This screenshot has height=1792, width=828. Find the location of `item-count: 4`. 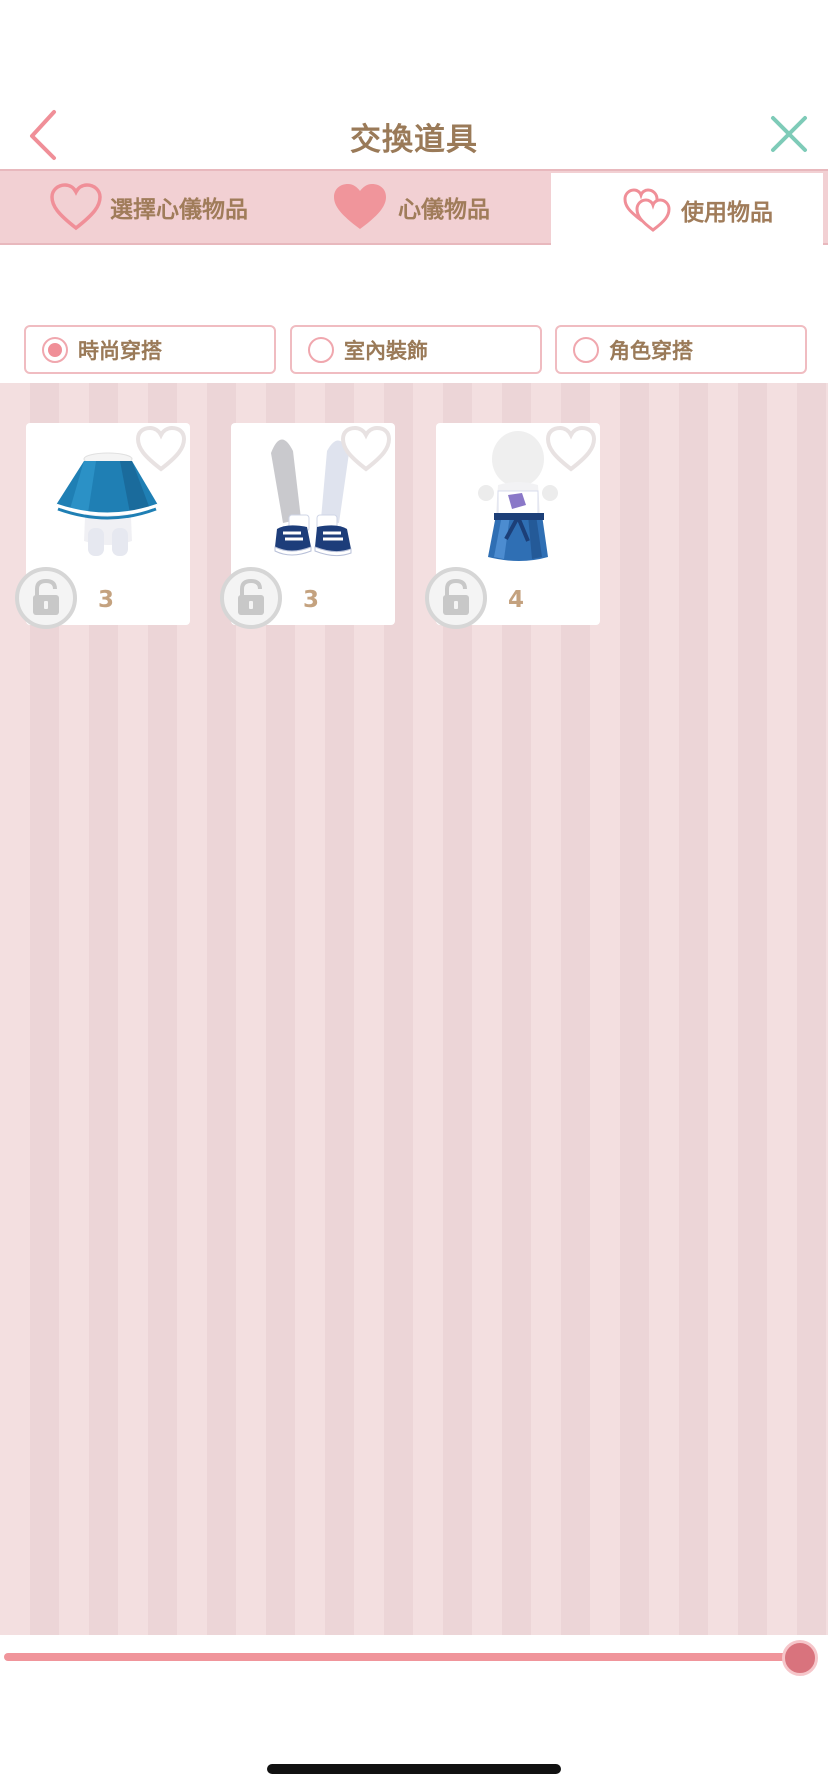

item-count: 4 is located at coordinates (516, 600).